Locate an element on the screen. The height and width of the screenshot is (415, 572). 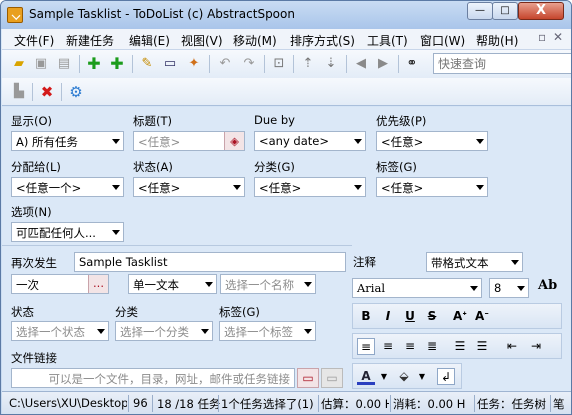
status-filter-label: 状态(A) is located at coordinates (153, 167).